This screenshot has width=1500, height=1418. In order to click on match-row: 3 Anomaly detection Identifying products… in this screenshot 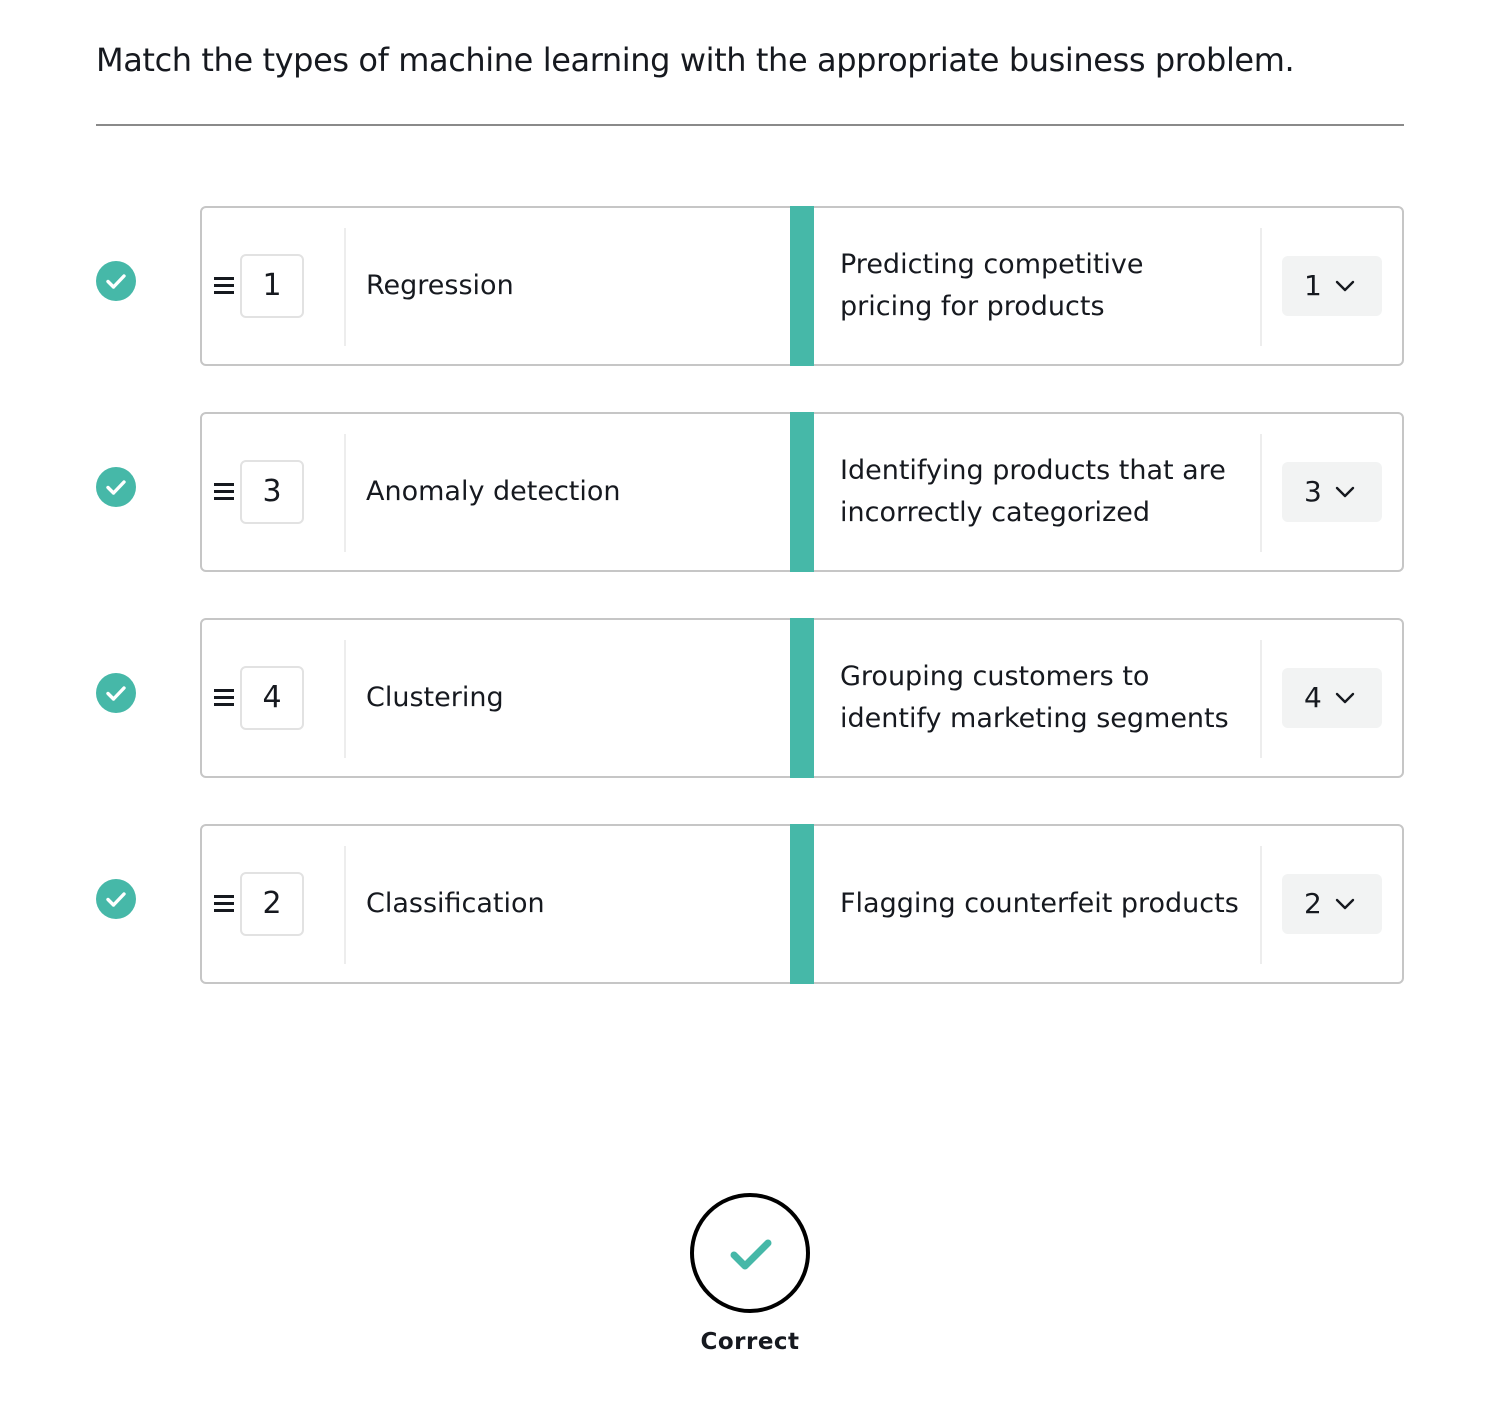, I will do `click(750, 492)`.